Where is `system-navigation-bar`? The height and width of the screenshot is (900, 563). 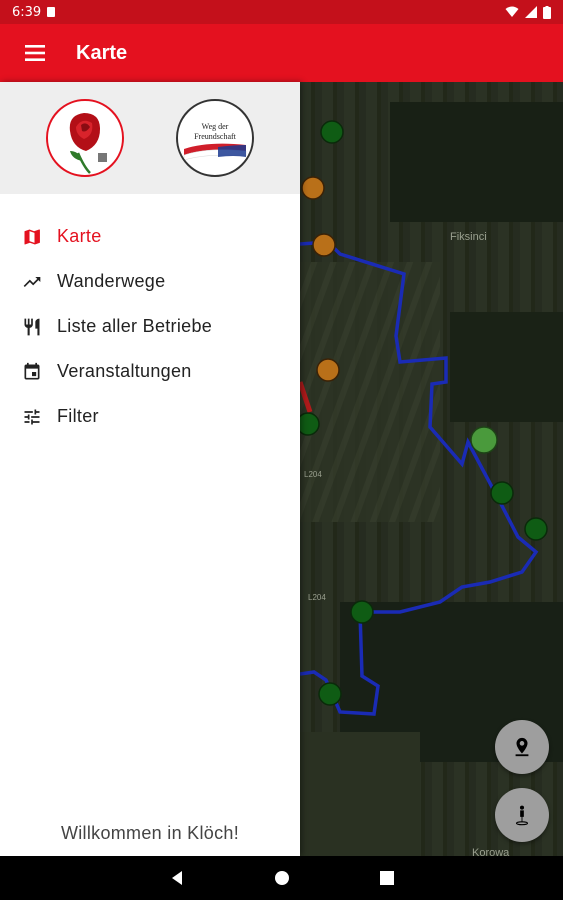
system-navigation-bar is located at coordinates (281, 878).